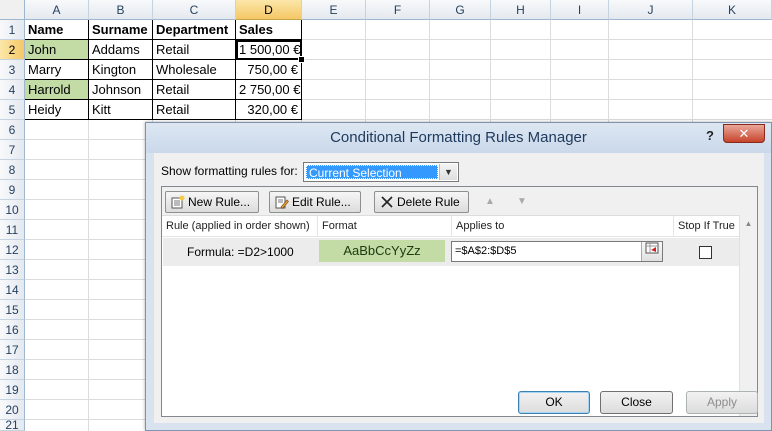  What do you see at coordinates (12, 150) in the screenshot?
I see `row-header-7: 7` at bounding box center [12, 150].